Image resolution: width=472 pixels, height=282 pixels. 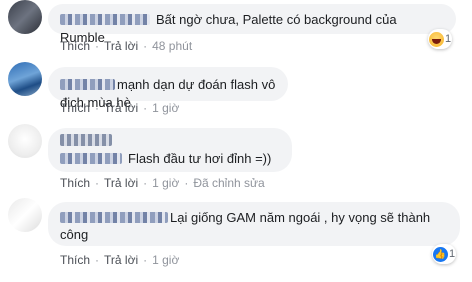 I want to click on timestamp: 48 phút, so click(x=172, y=46).